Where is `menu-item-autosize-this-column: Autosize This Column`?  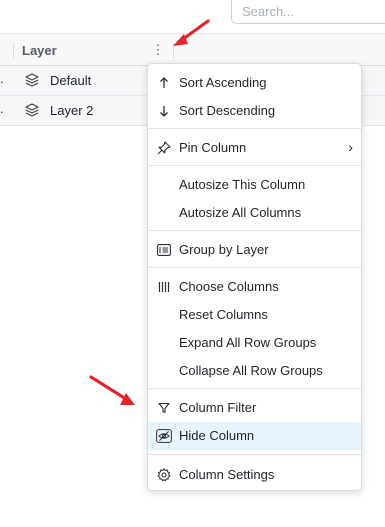 menu-item-autosize-this-column: Autosize This Column is located at coordinates (254, 185).